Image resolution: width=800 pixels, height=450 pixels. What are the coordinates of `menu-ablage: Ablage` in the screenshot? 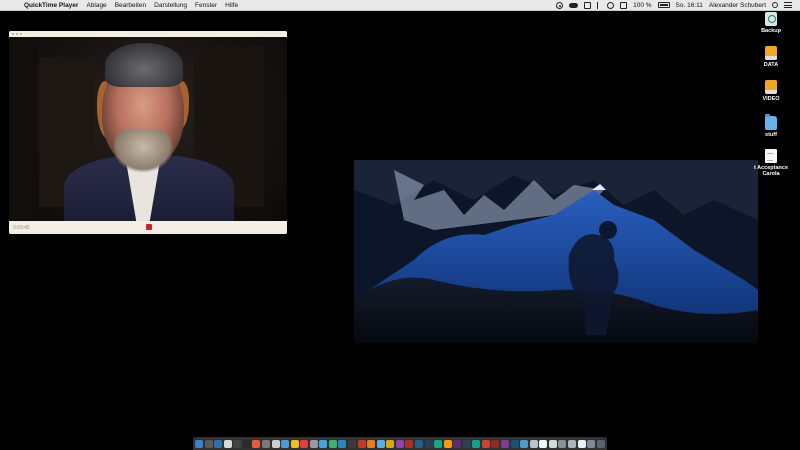 It's located at (96, 5).